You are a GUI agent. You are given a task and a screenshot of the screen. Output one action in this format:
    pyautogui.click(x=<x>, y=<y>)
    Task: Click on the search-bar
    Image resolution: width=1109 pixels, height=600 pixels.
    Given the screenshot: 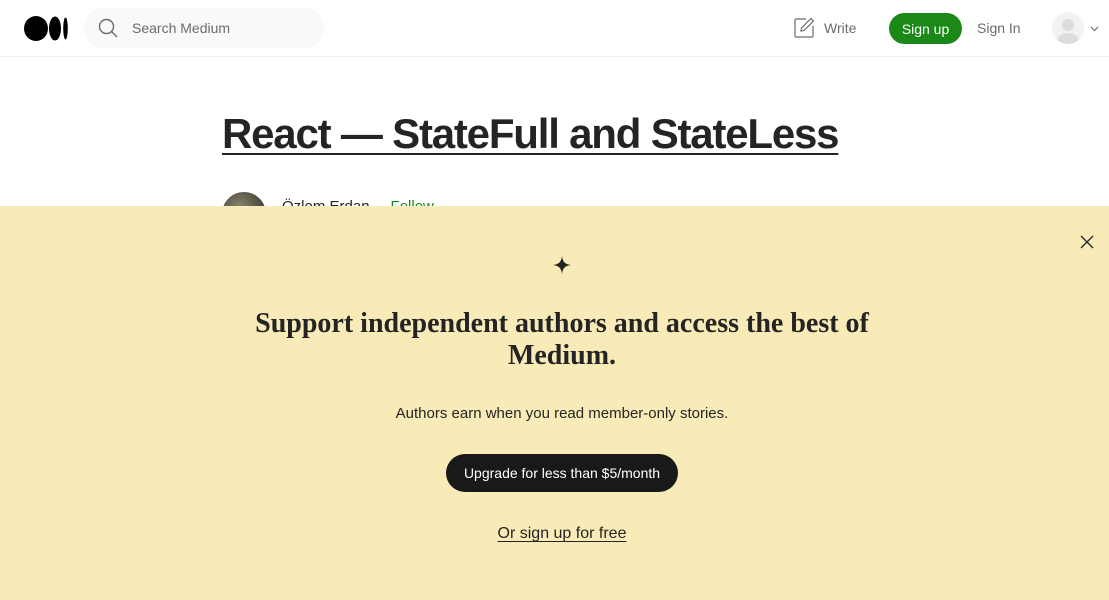 What is the action you would take?
    pyautogui.click(x=204, y=28)
    